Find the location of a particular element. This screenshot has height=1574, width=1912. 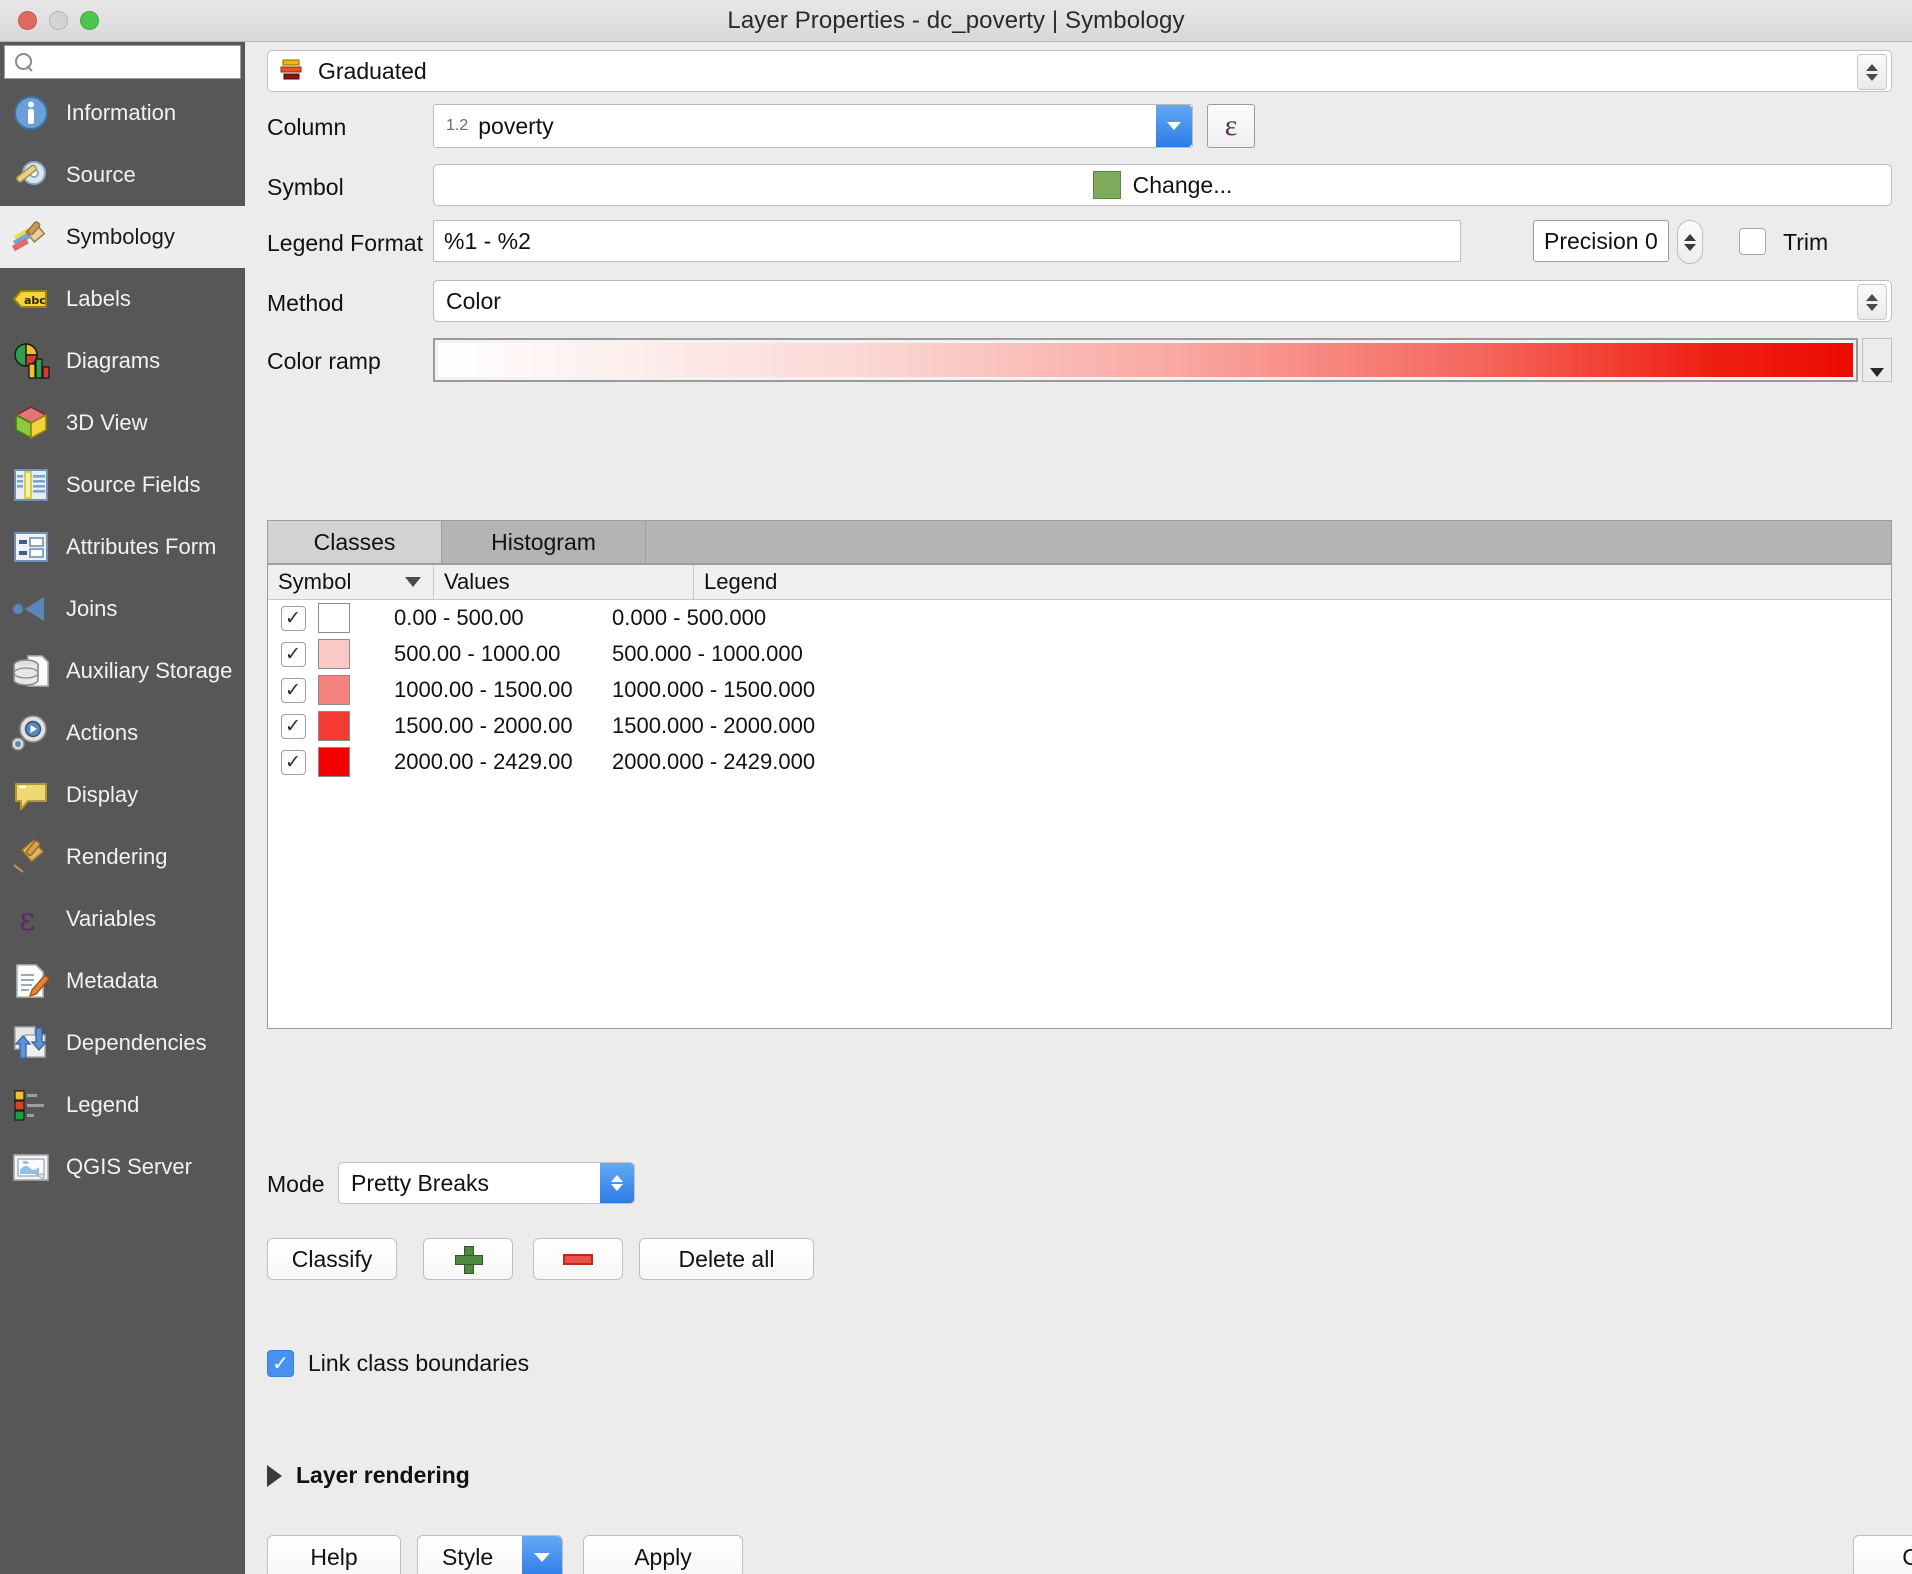

sidebar-item-metadata: Metadata is located at coordinates (122, 981).